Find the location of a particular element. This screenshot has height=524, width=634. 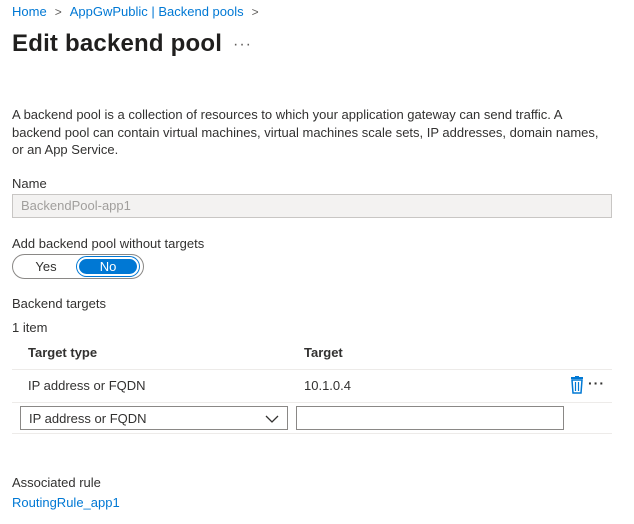

more-dots-icon: ··· is located at coordinates (596, 383).